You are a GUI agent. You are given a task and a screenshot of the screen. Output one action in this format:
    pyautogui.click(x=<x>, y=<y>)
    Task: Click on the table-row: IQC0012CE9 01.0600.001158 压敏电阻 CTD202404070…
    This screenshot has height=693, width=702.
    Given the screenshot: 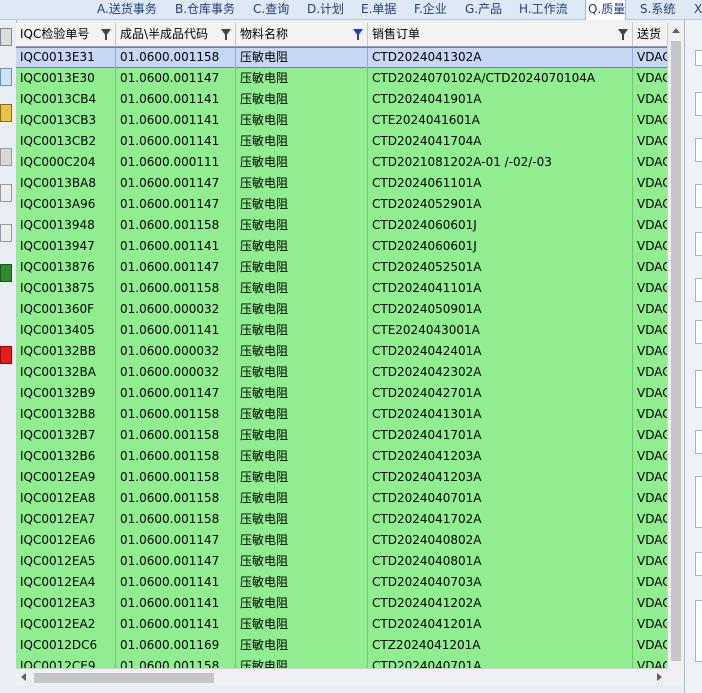 What is the action you would take?
    pyautogui.click(x=341, y=662)
    